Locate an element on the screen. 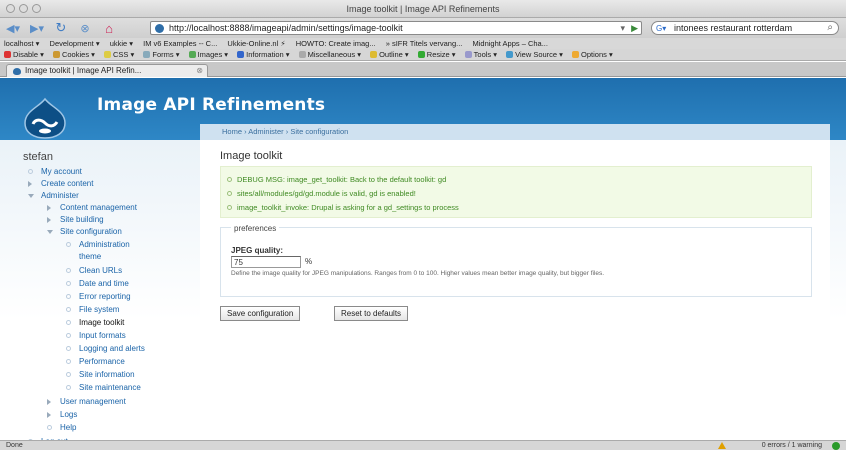 The height and width of the screenshot is (450, 846). bookmark-item: localhost ▾ is located at coordinates (21, 43).